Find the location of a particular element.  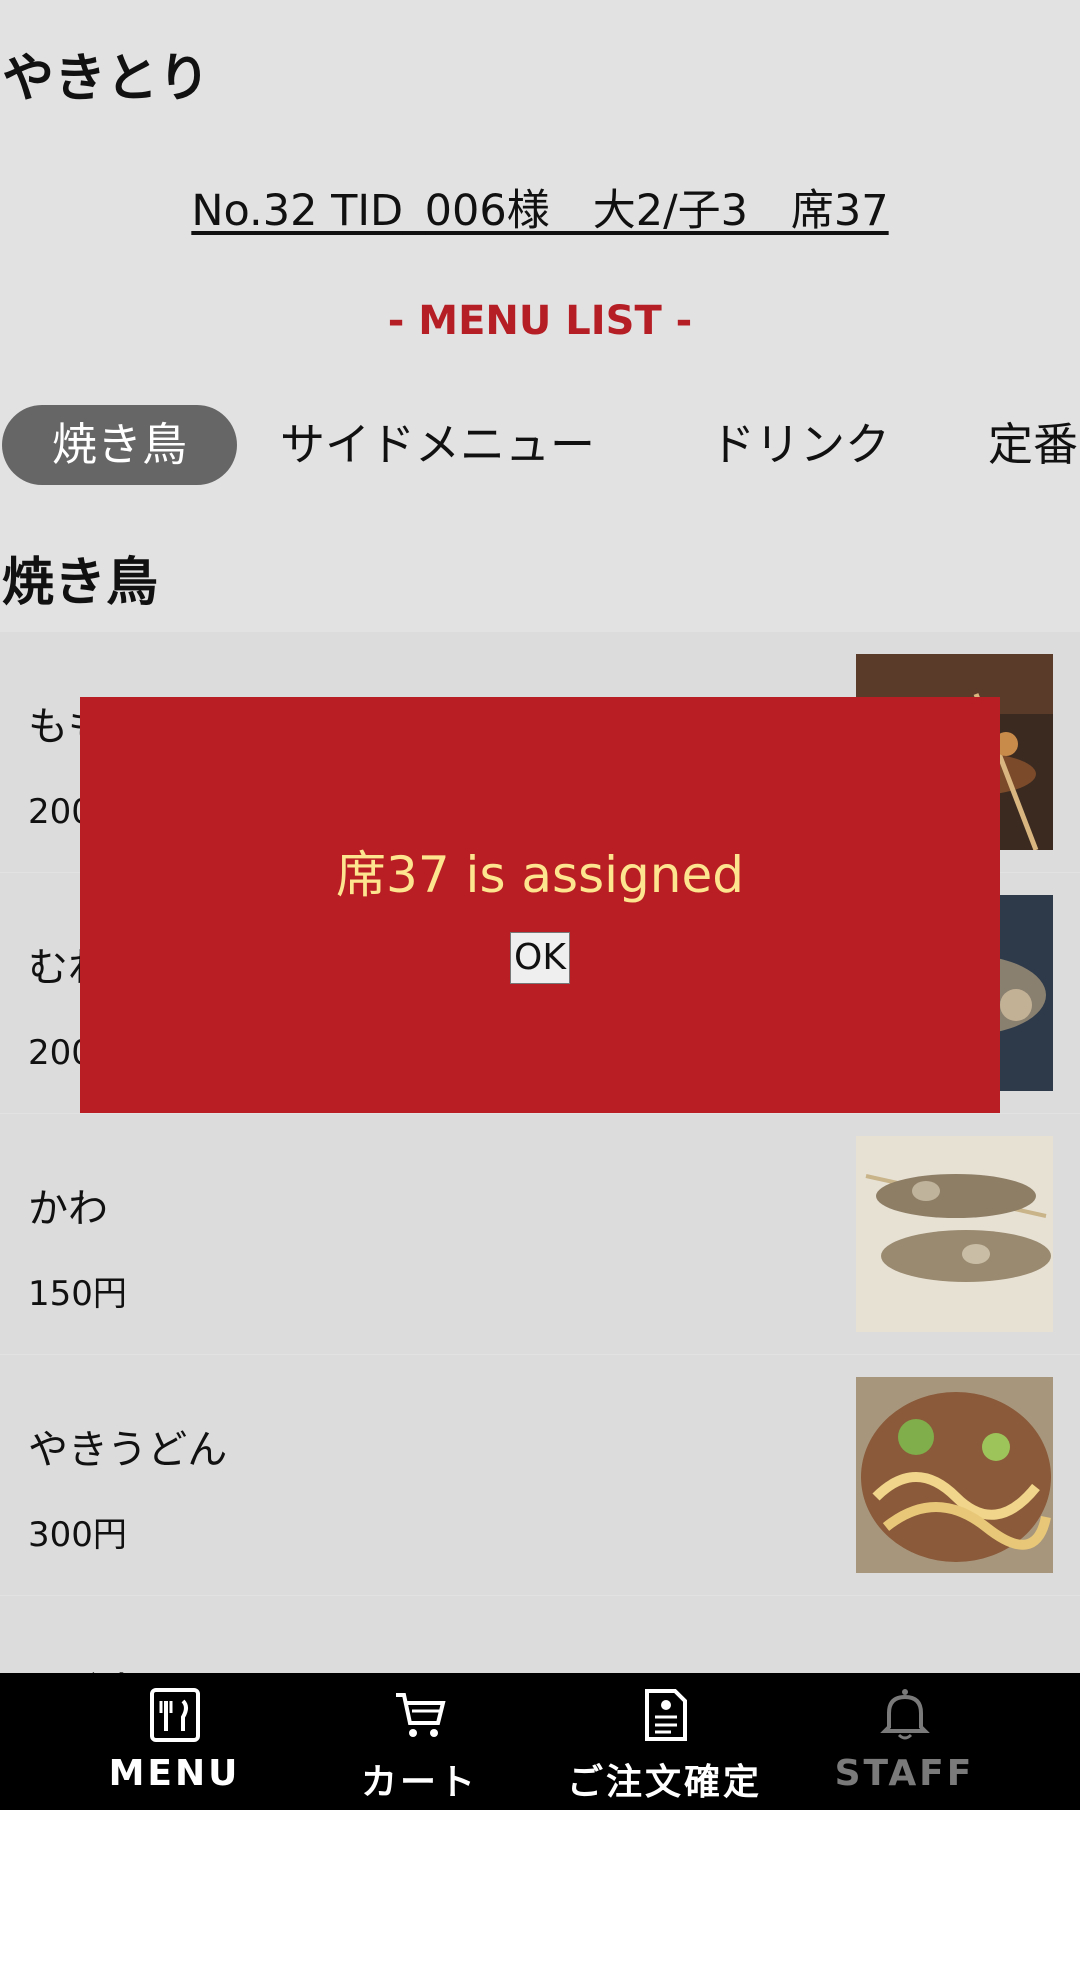

bell-icon is located at coordinates (905, 1715).